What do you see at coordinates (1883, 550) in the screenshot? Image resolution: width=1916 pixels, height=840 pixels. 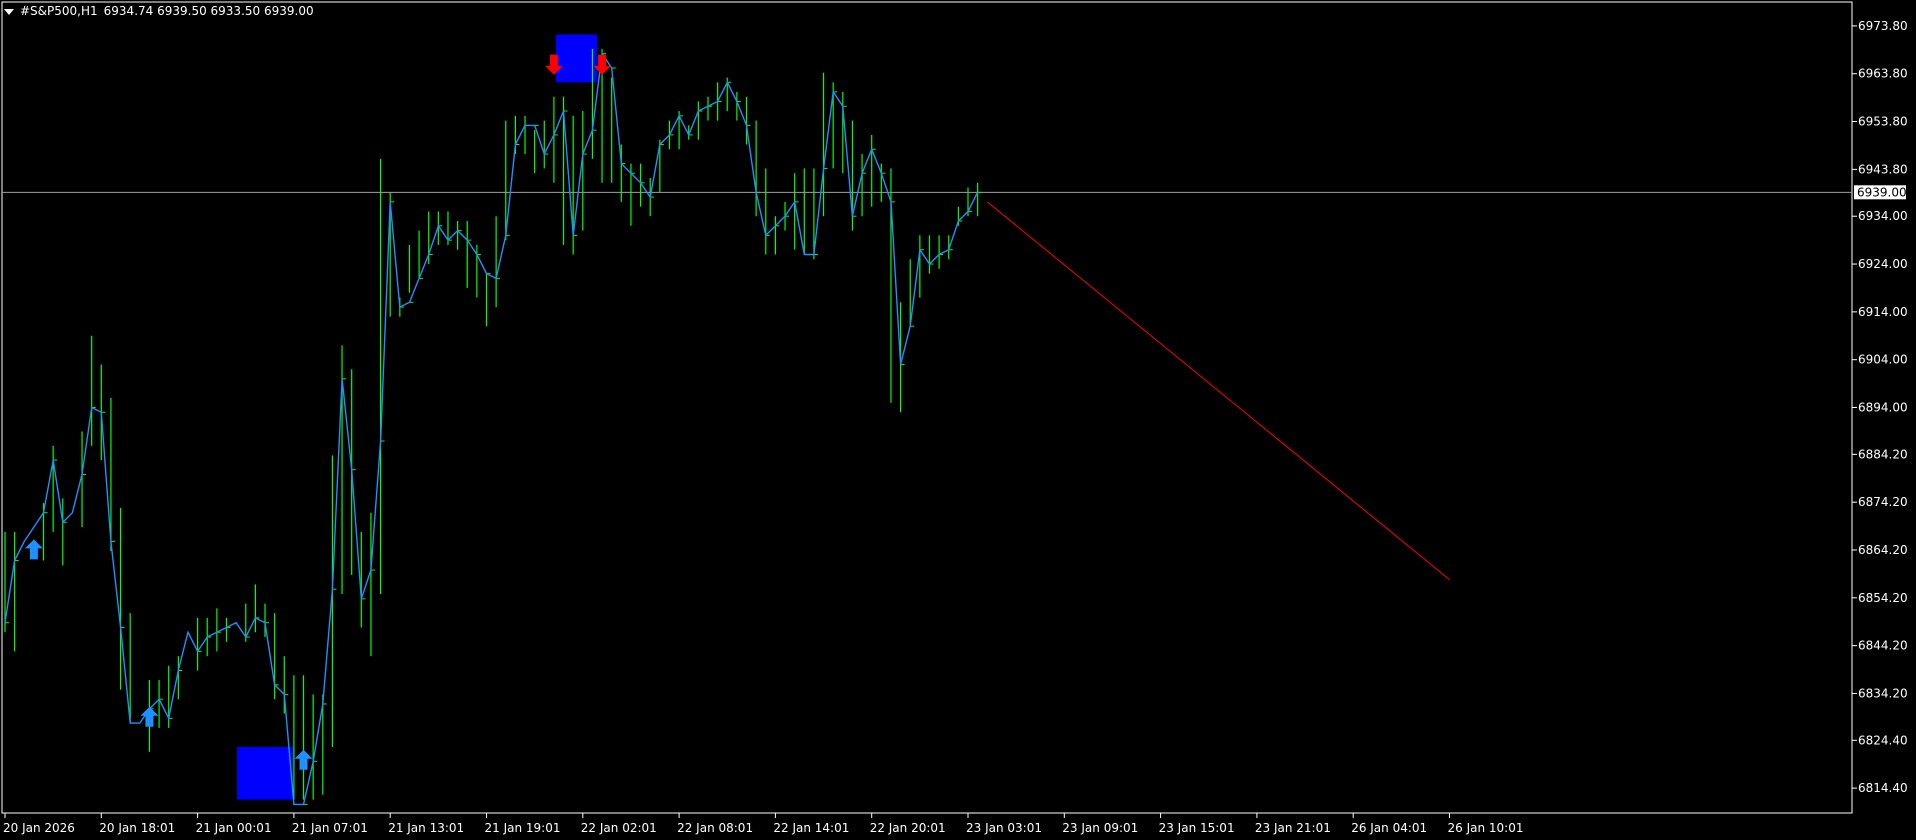 I see `y-tick-label: 6864.20` at bounding box center [1883, 550].